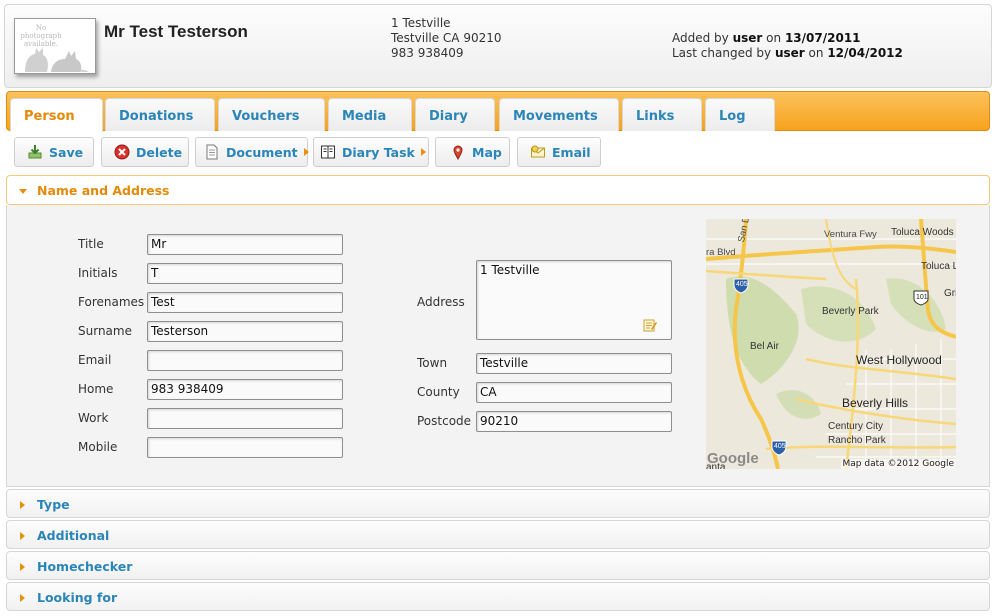 Image resolution: width=996 pixels, height=616 pixels. I want to click on document-icon, so click(212, 152).